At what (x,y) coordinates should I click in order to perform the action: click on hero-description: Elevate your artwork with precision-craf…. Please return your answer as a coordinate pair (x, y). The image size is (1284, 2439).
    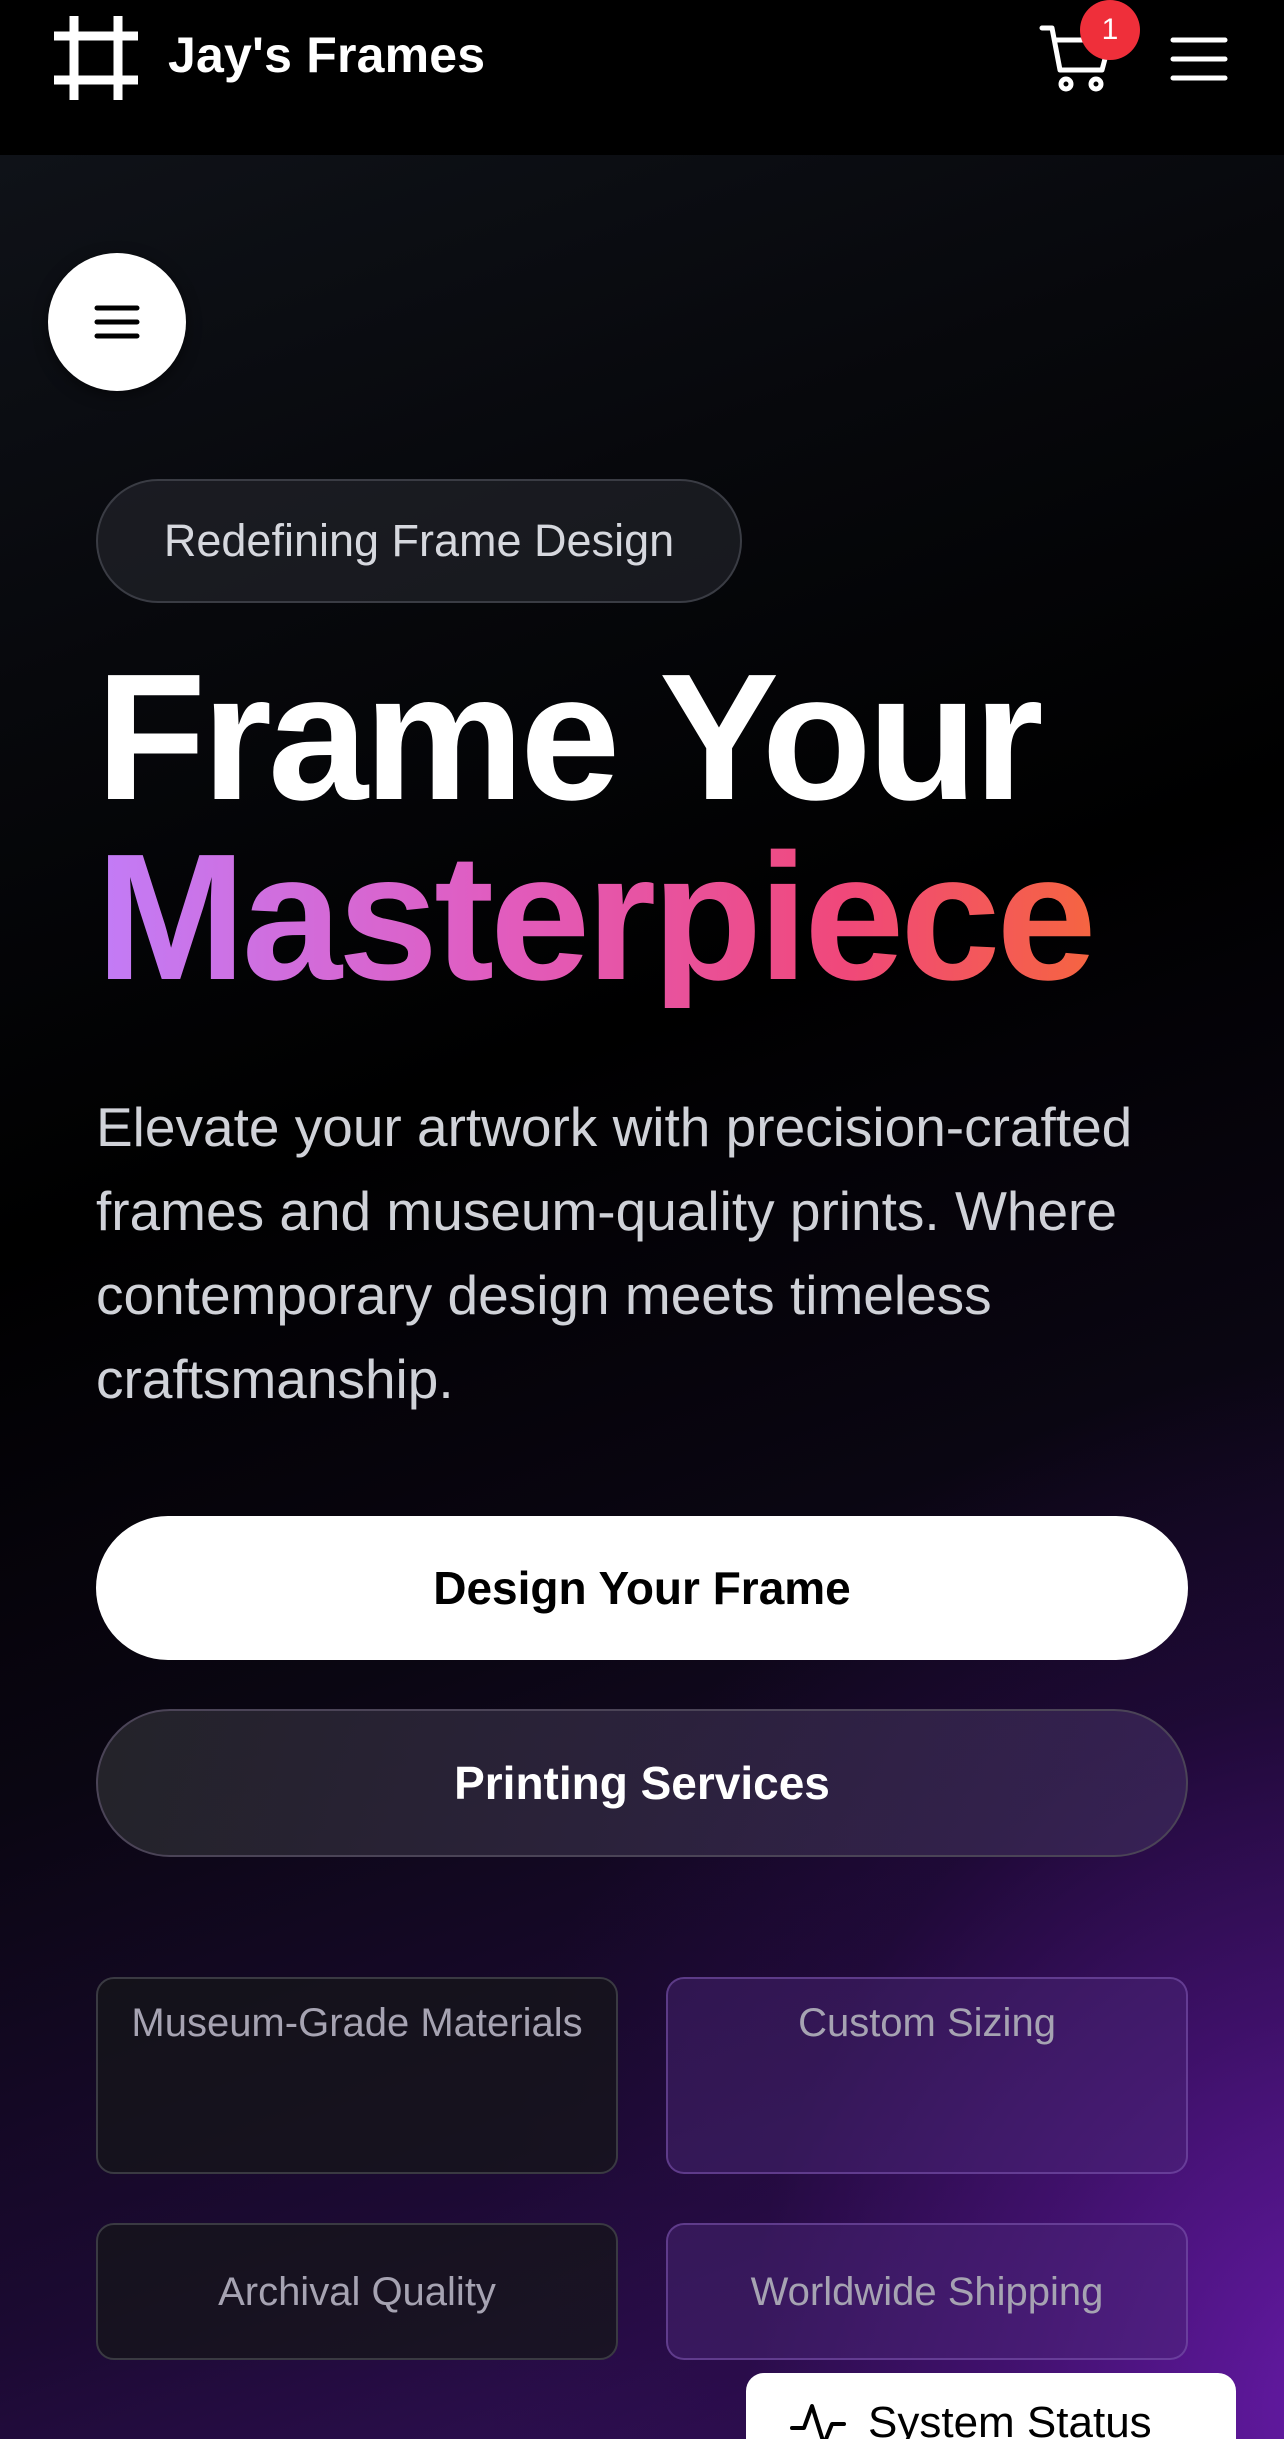
    Looking at the image, I should click on (614, 1253).